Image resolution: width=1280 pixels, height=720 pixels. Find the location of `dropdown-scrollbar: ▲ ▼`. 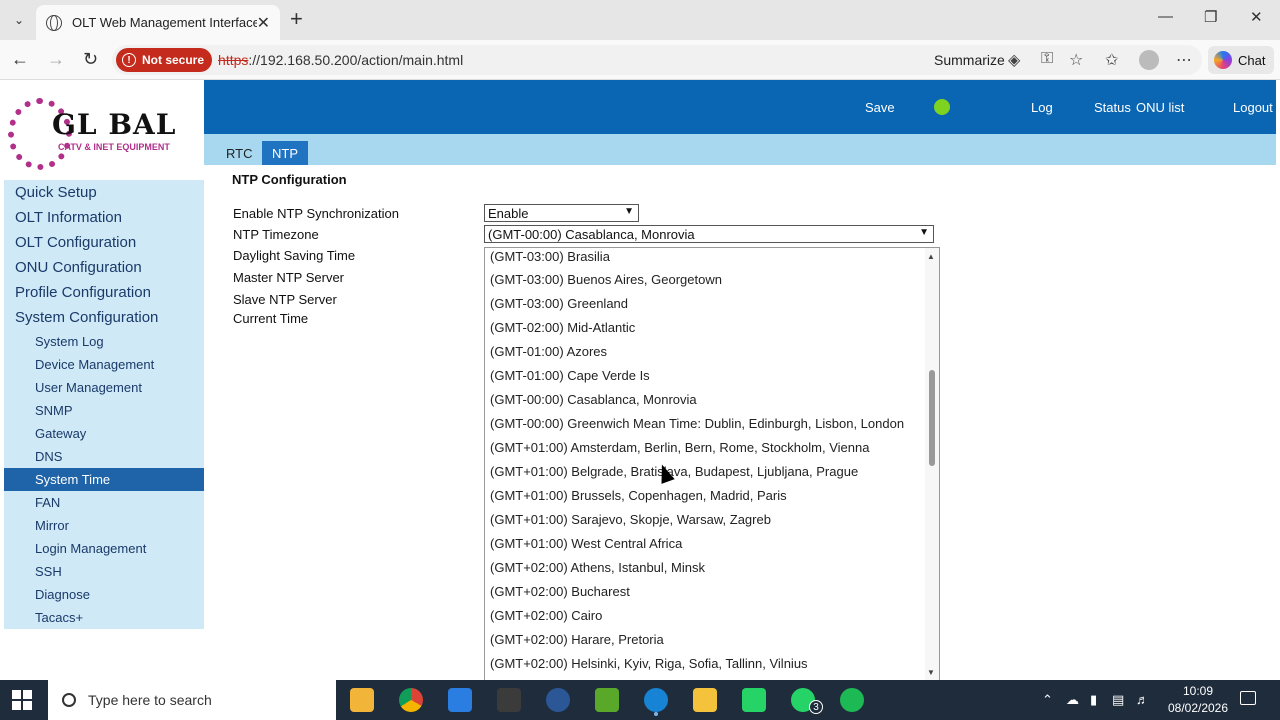

dropdown-scrollbar: ▲ ▼ is located at coordinates (932, 465).